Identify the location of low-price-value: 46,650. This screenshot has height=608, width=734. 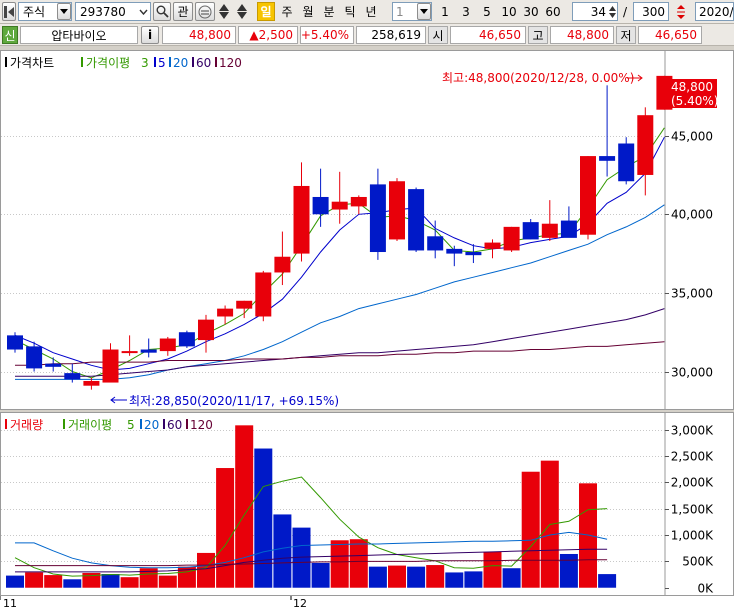
(676, 35).